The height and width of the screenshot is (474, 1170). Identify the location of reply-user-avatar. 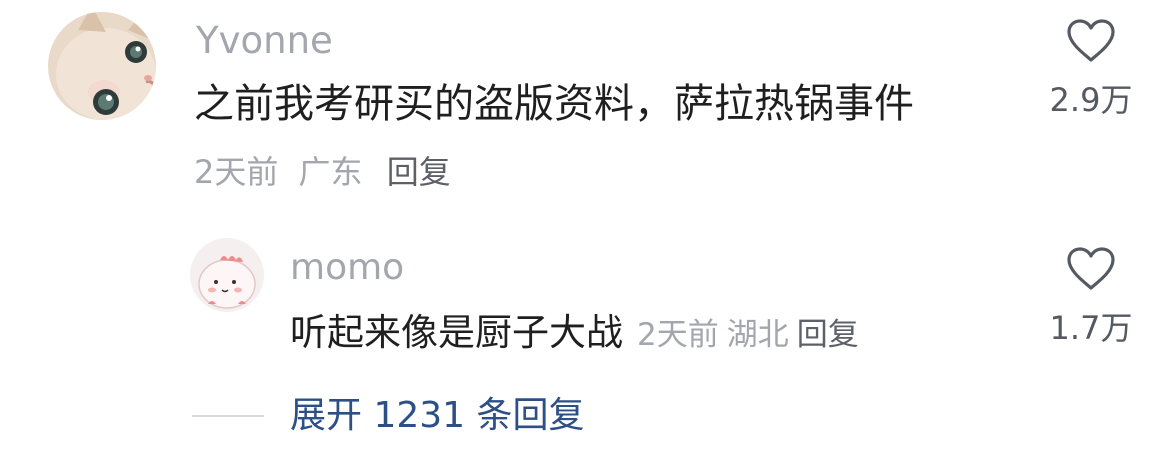
(227, 275).